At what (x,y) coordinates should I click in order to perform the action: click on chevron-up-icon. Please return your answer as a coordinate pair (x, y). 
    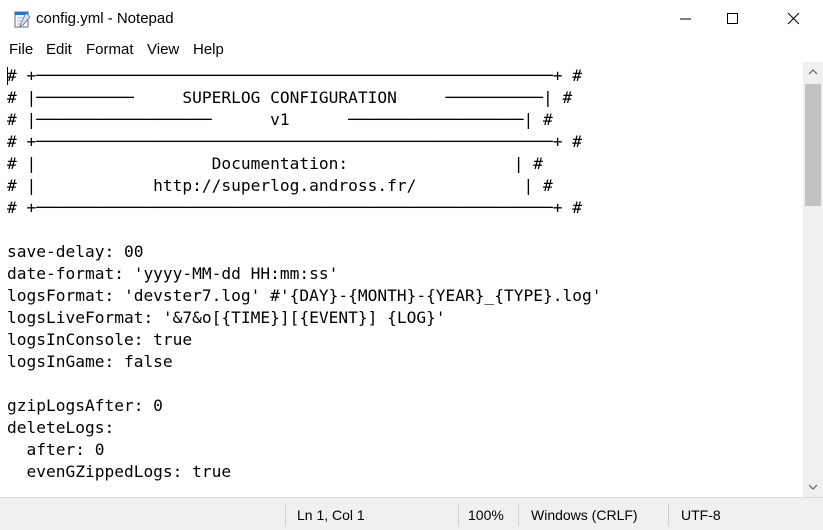
    Looking at the image, I should click on (813, 72).